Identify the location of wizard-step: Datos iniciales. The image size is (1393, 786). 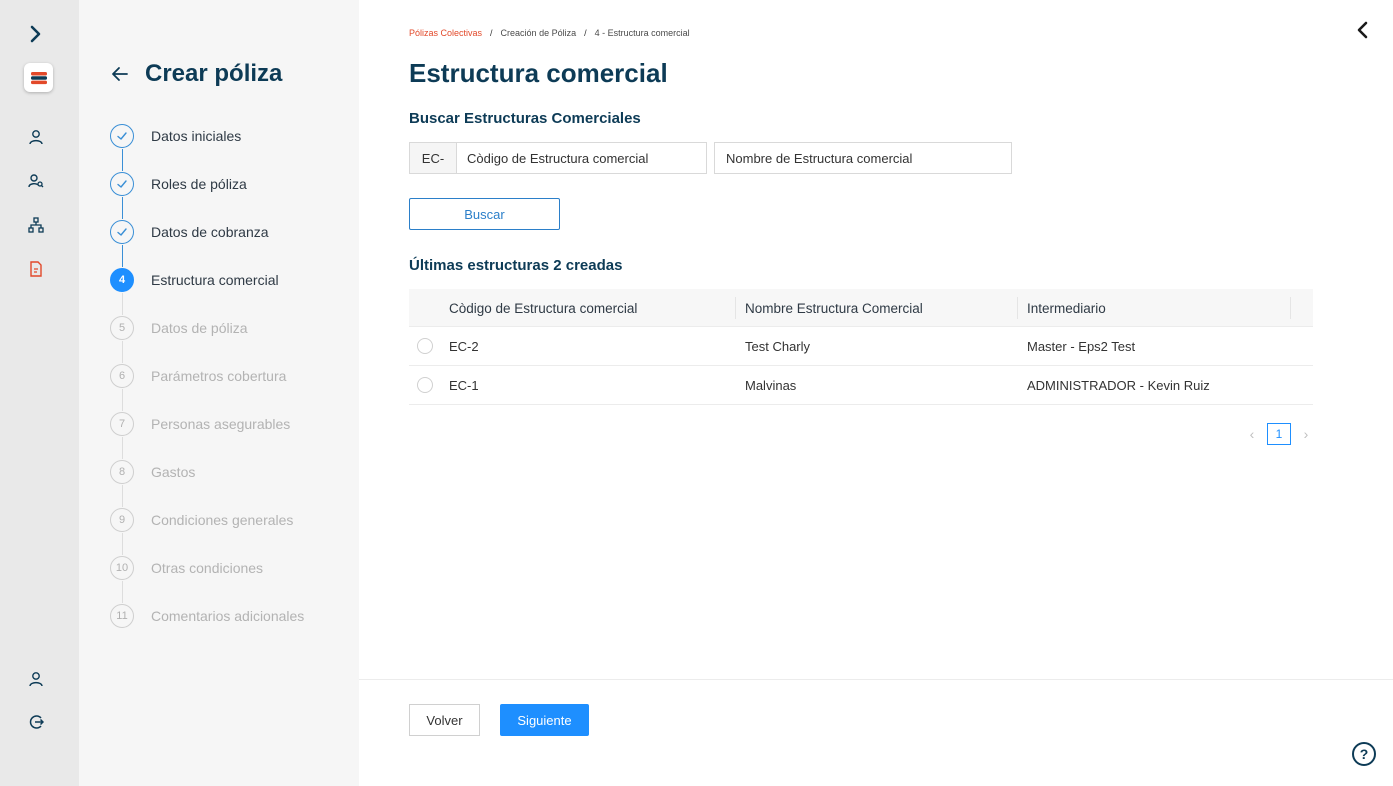
(175, 136).